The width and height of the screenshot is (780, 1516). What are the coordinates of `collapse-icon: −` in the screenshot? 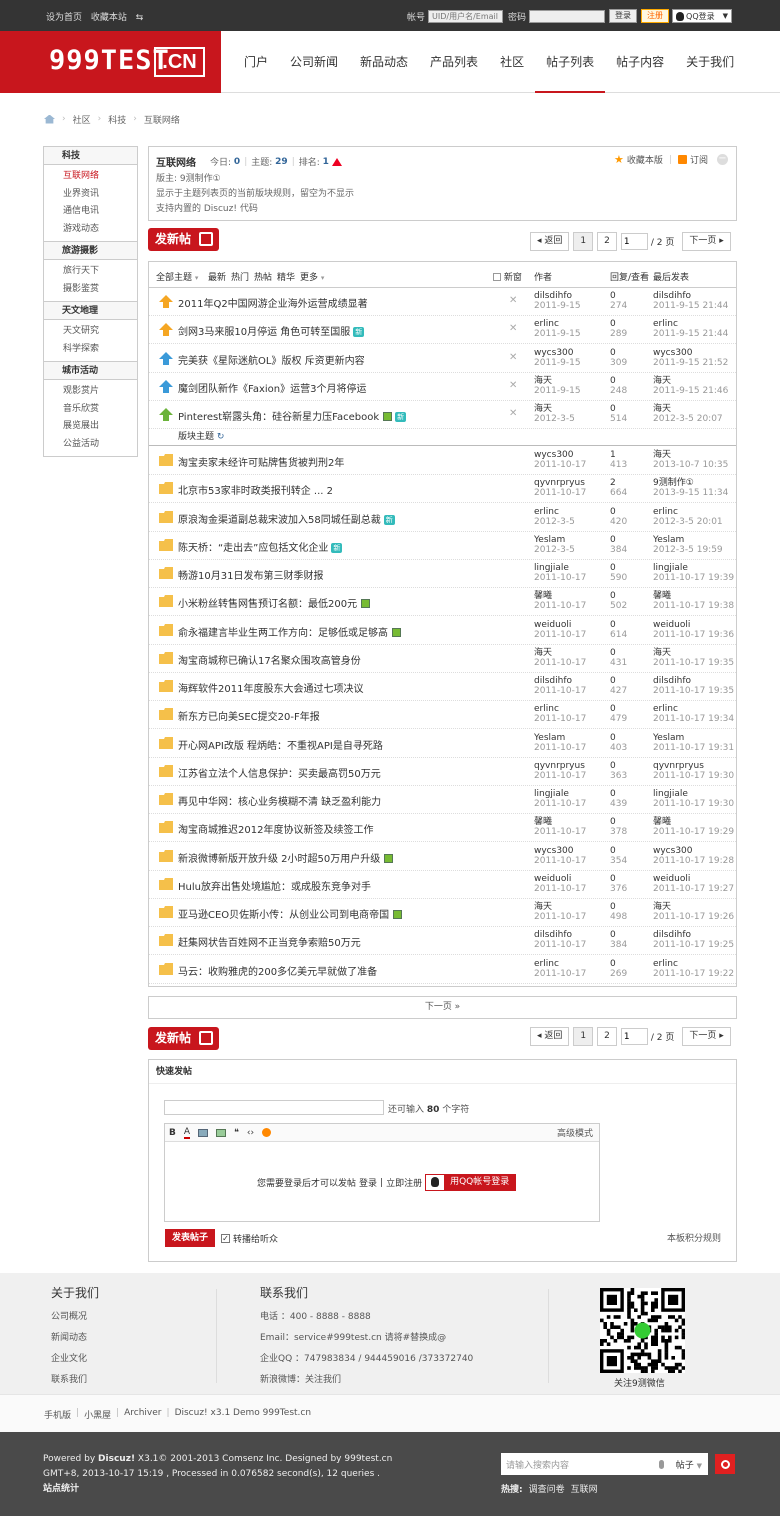 It's located at (722, 159).